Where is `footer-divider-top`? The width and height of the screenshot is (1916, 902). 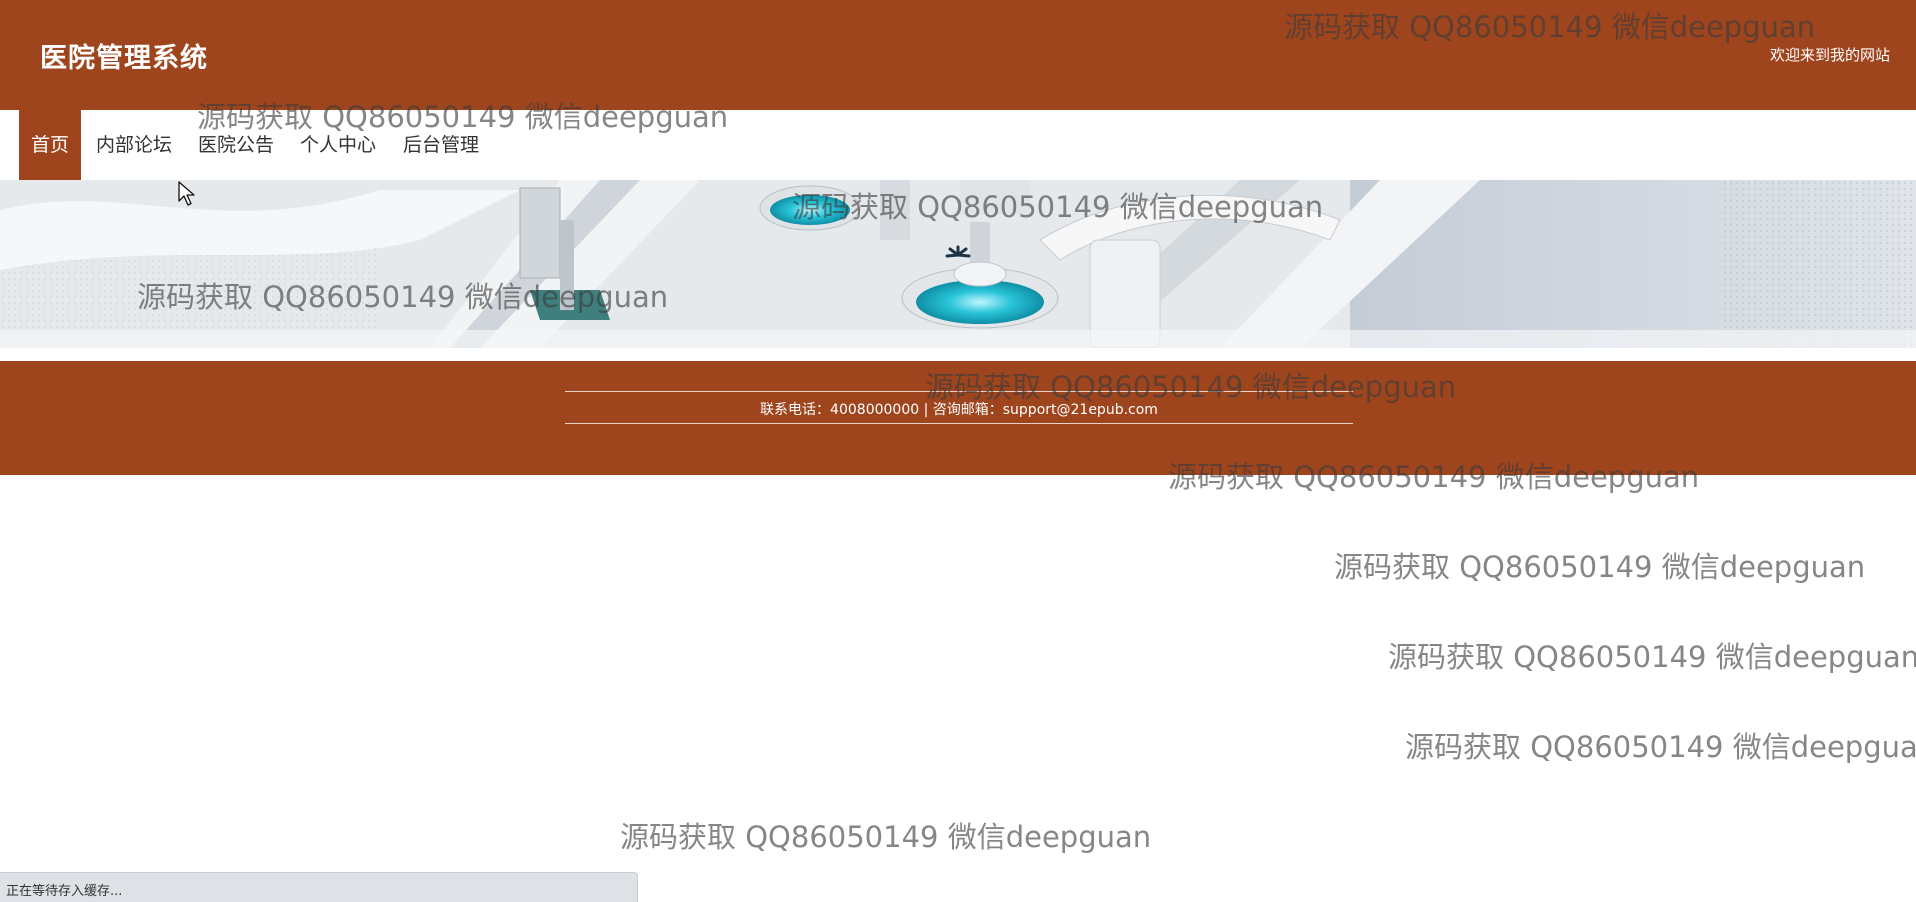
footer-divider-top is located at coordinates (959, 391).